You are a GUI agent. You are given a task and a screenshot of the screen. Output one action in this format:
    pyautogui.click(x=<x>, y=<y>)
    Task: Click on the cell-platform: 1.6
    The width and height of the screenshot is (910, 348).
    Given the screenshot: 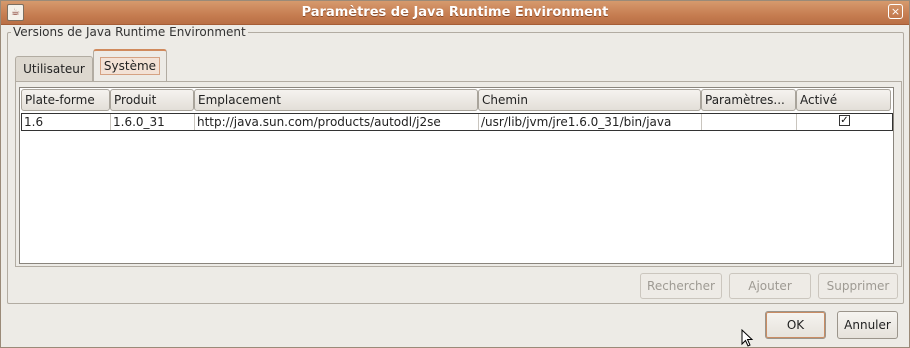 What is the action you would take?
    pyautogui.click(x=66, y=122)
    